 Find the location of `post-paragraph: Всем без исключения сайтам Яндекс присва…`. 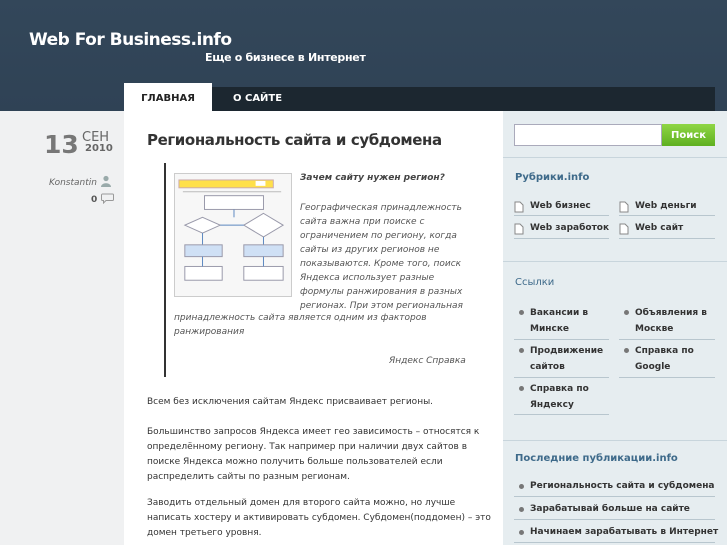

post-paragraph: Всем без исключения сайтам Яндекс присва… is located at coordinates (290, 402).